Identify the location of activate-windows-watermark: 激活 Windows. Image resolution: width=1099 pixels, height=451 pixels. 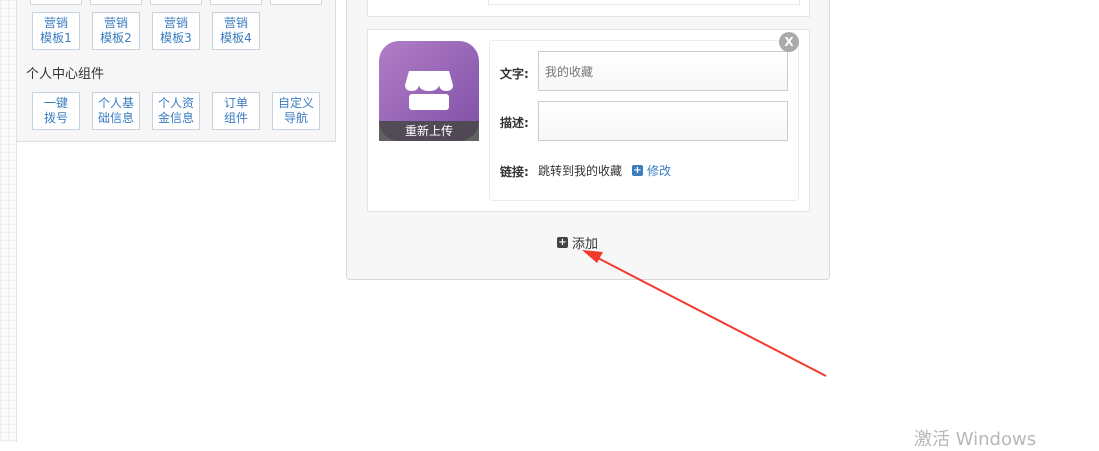
(975, 439).